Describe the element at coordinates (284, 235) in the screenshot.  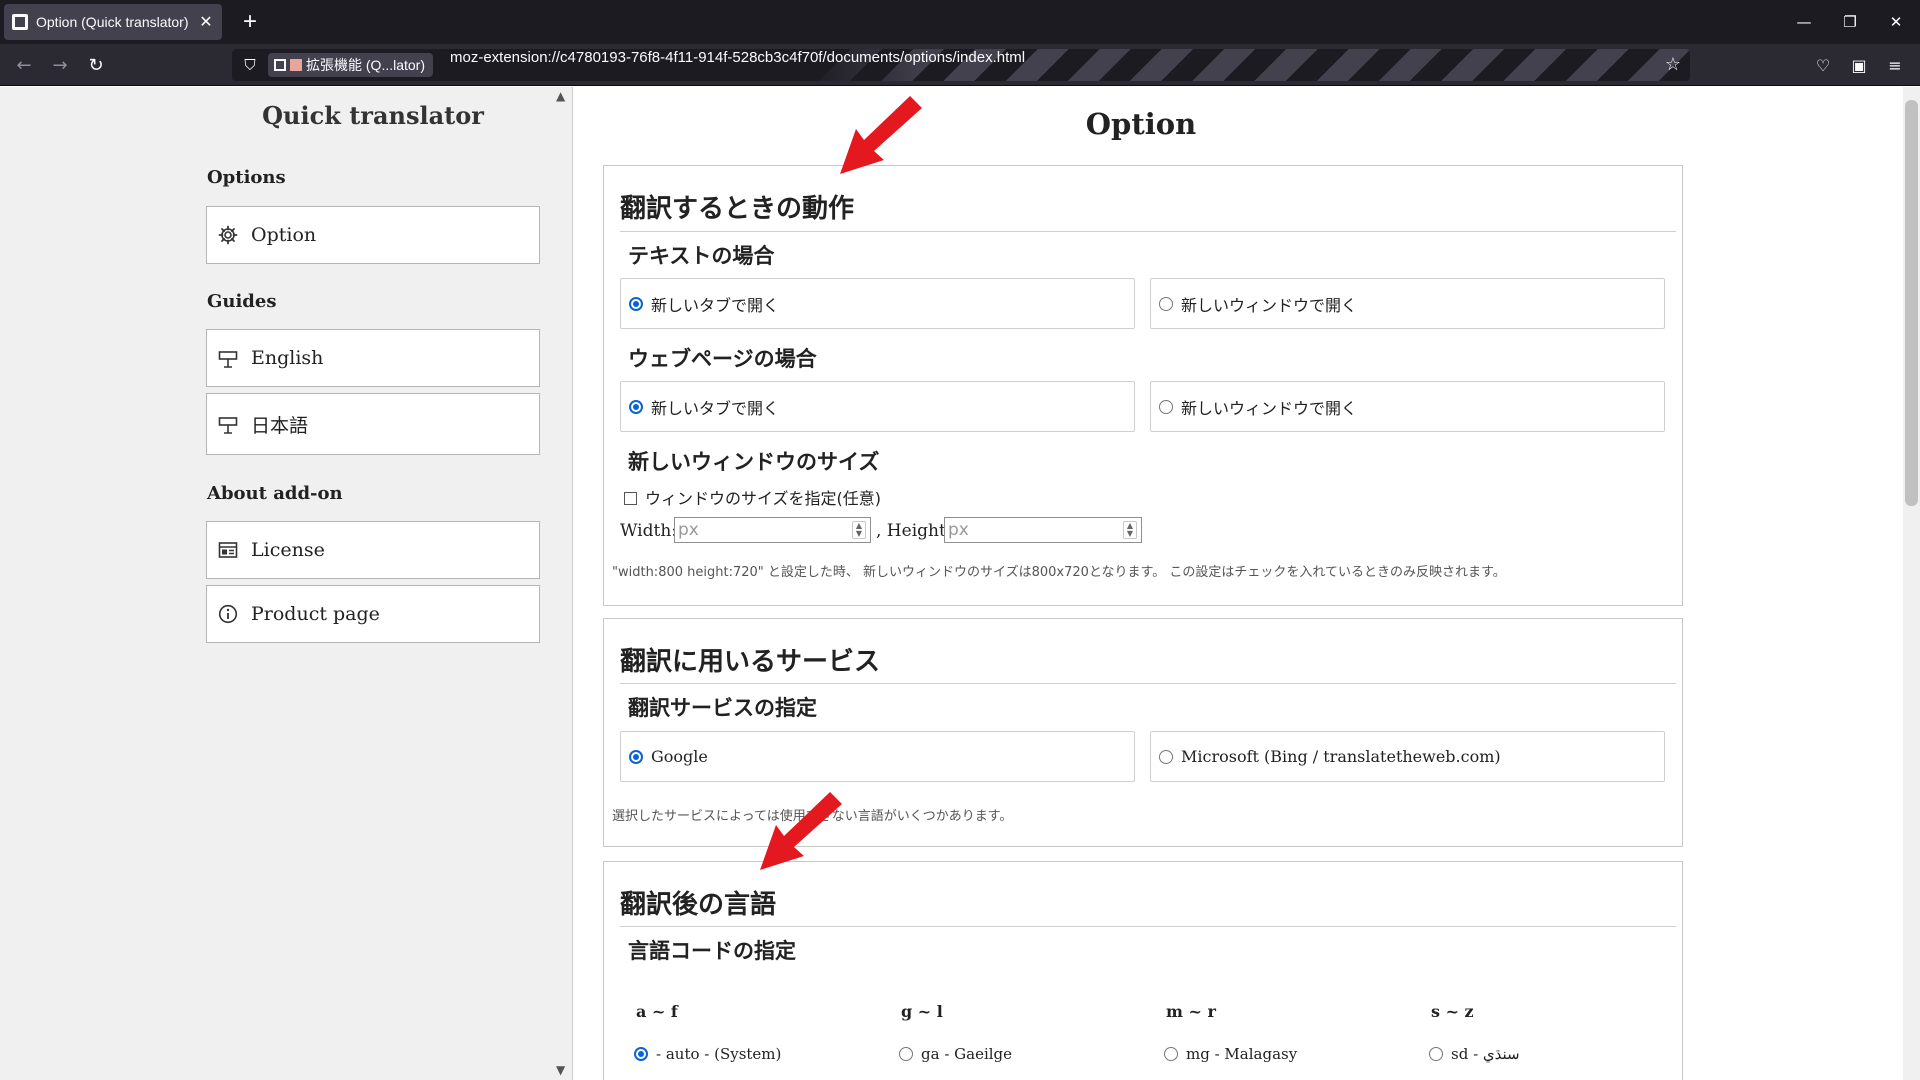
I see `sidebar-item-label: Option` at that location.